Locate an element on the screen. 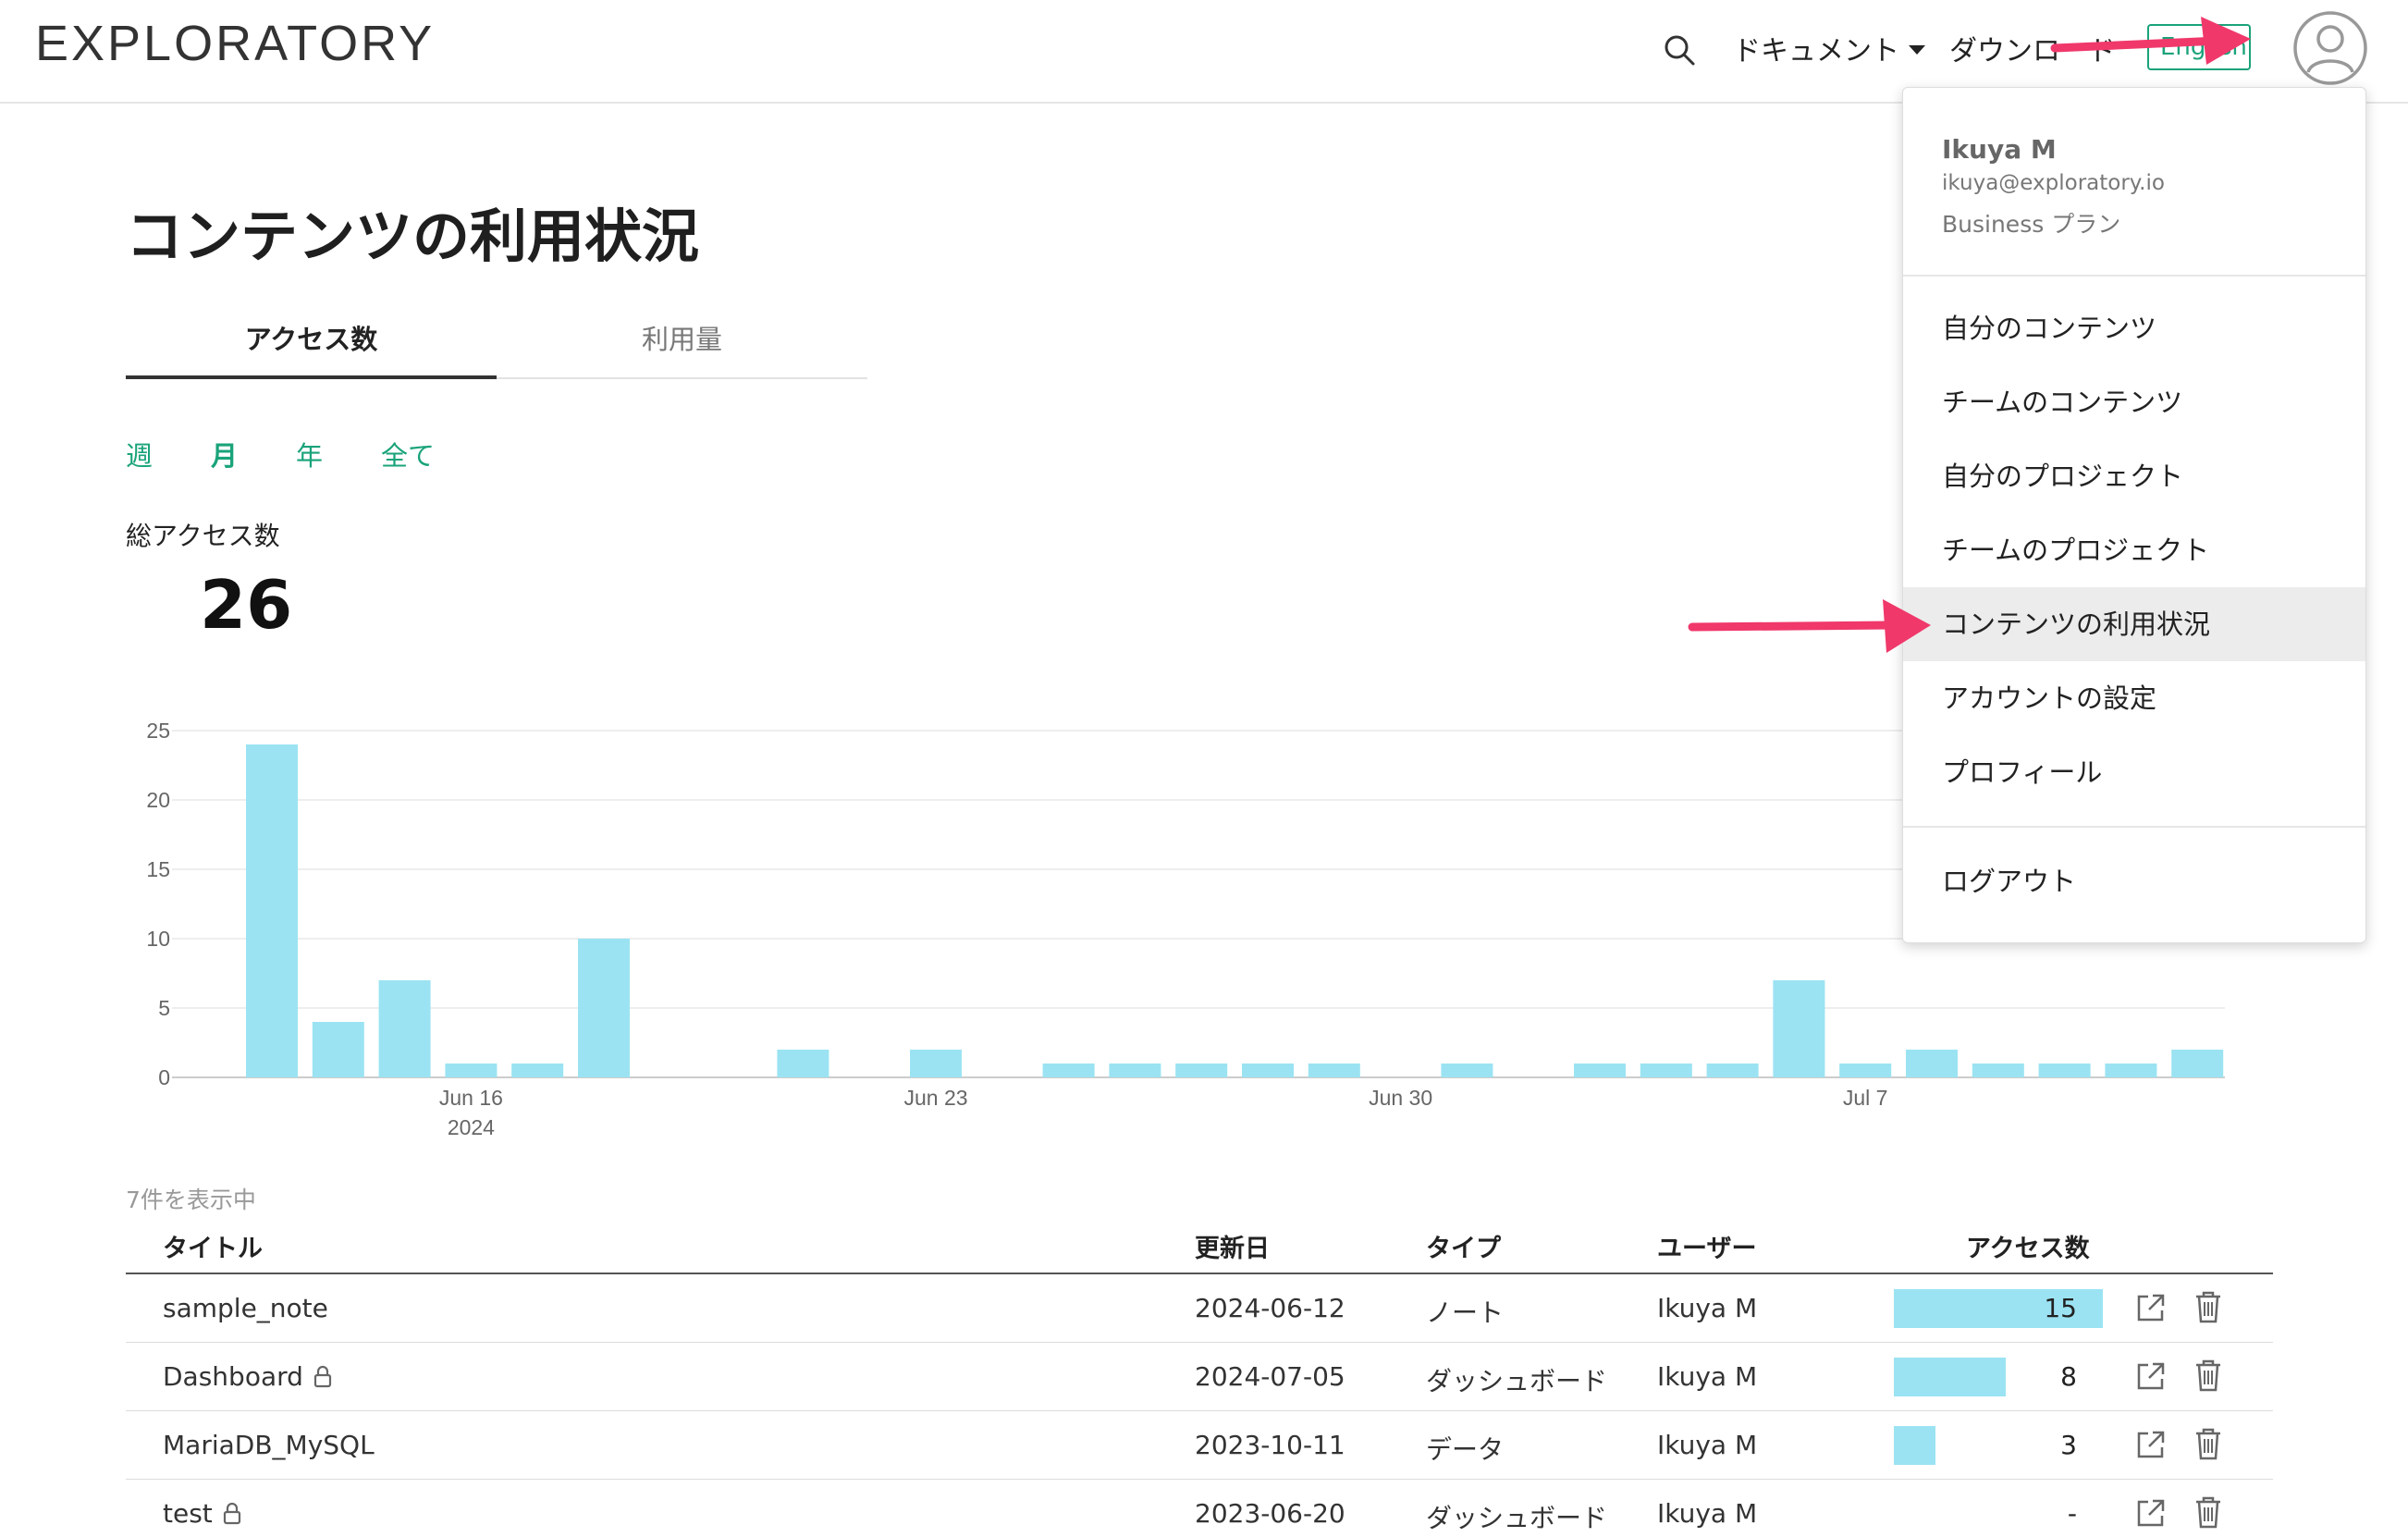 This screenshot has width=2408, height=1537. header-updated: 更新日 is located at coordinates (1232, 1246).